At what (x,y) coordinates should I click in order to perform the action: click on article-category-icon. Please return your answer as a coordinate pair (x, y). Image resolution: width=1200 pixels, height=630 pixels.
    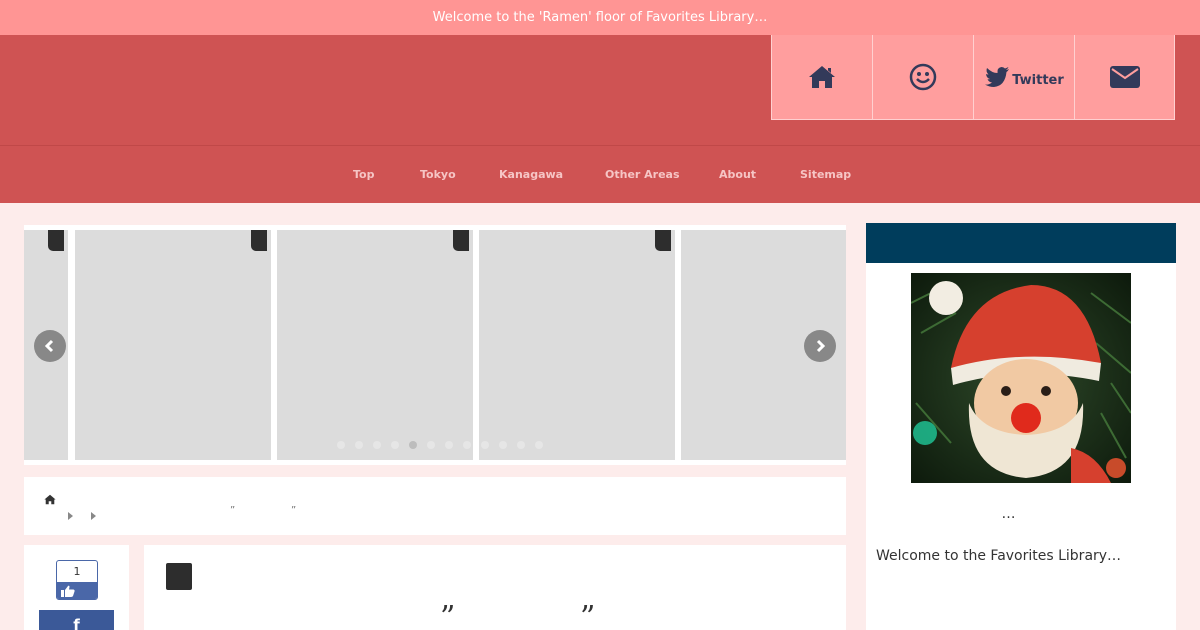
    Looking at the image, I should click on (179, 576).